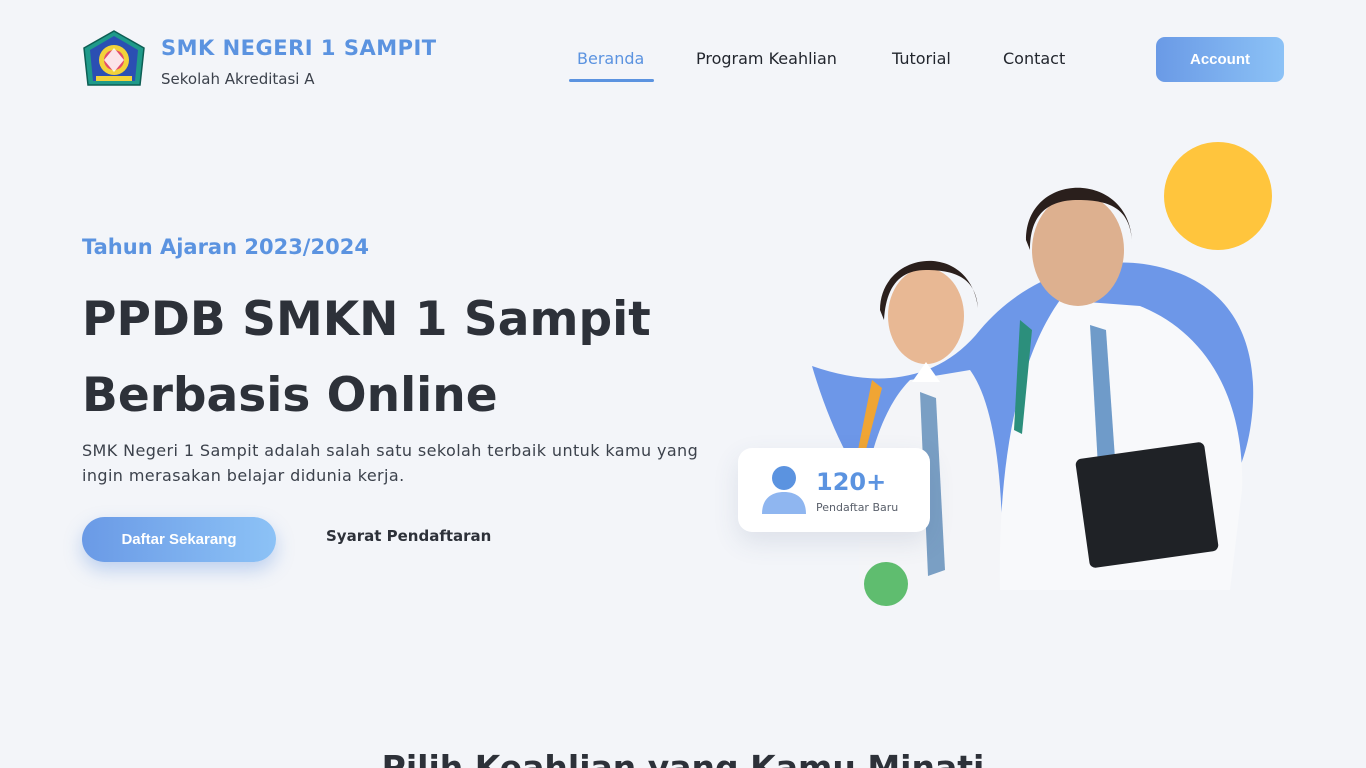  What do you see at coordinates (366, 319) in the screenshot?
I see `hero-title-line-1: PPDB SMKN 1 Sampit` at bounding box center [366, 319].